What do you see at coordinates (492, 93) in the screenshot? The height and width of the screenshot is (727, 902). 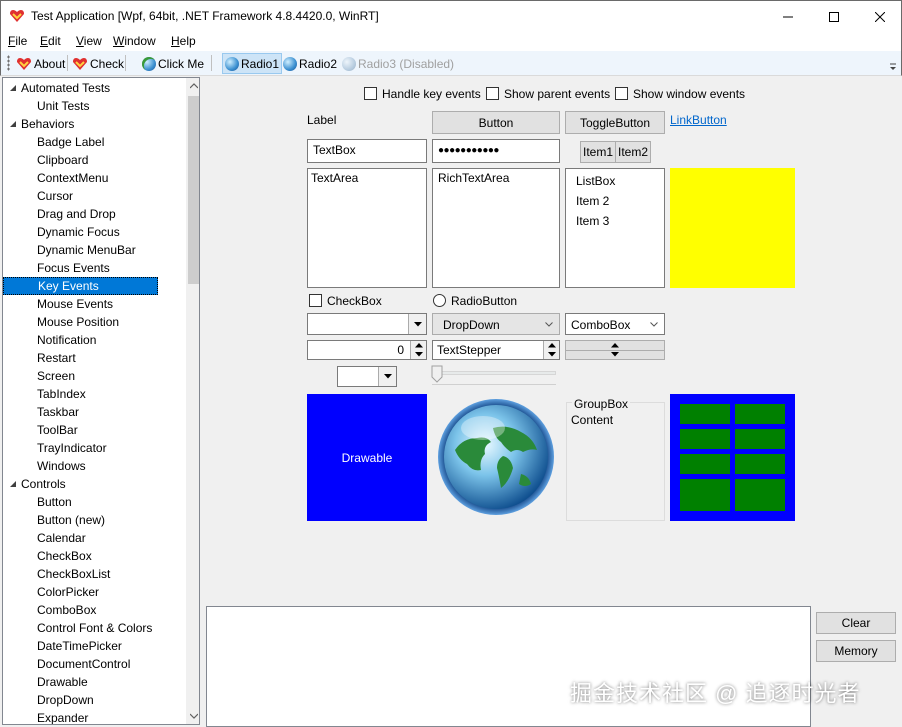 I see `show-parent-events-checkbox` at bounding box center [492, 93].